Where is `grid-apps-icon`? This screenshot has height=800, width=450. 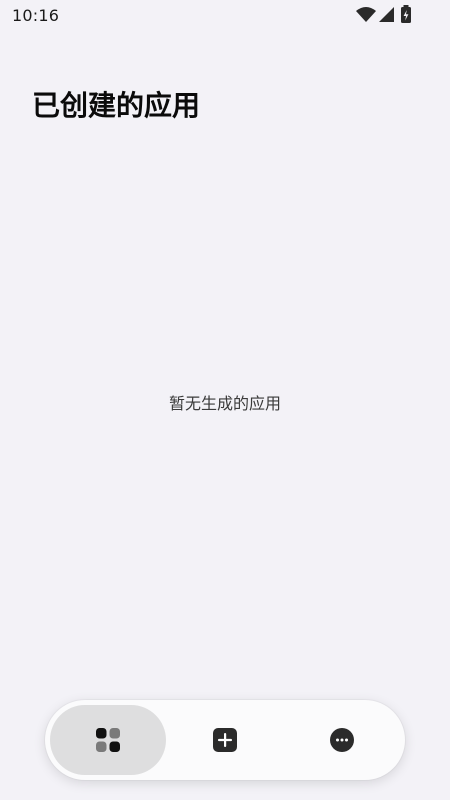
grid-apps-icon is located at coordinates (108, 740).